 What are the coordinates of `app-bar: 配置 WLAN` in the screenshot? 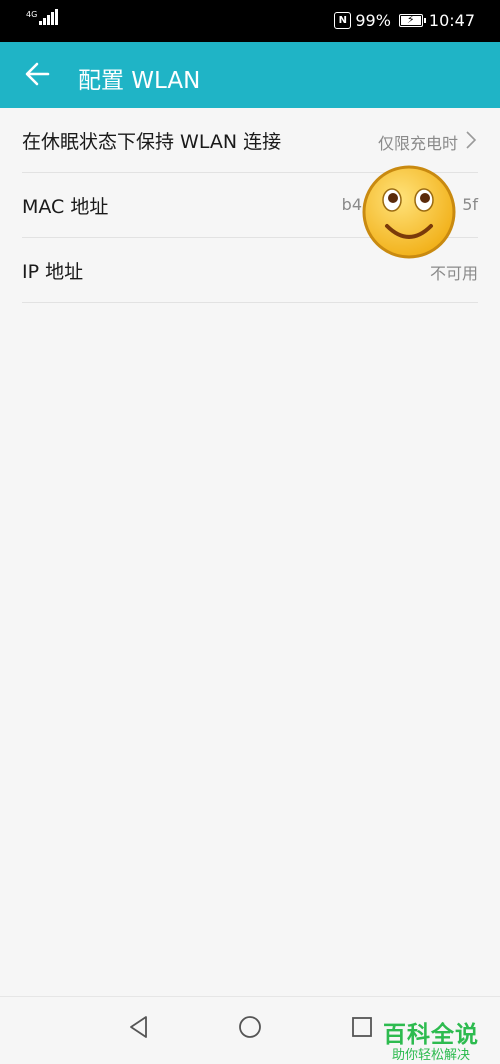 It's located at (250, 75).